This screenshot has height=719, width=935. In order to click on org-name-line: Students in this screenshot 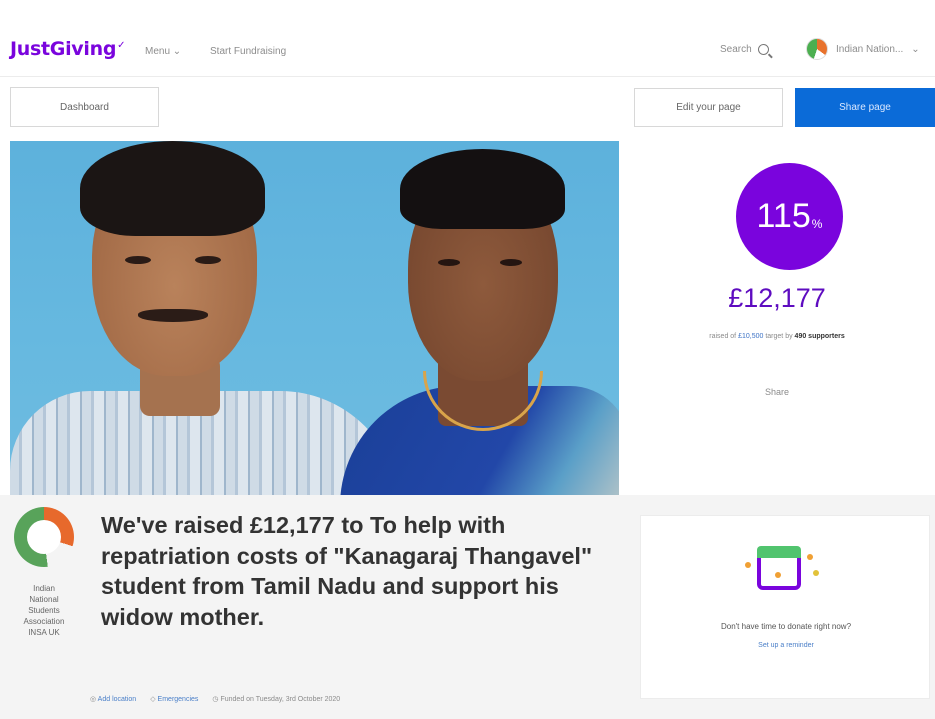, I will do `click(44, 610)`.